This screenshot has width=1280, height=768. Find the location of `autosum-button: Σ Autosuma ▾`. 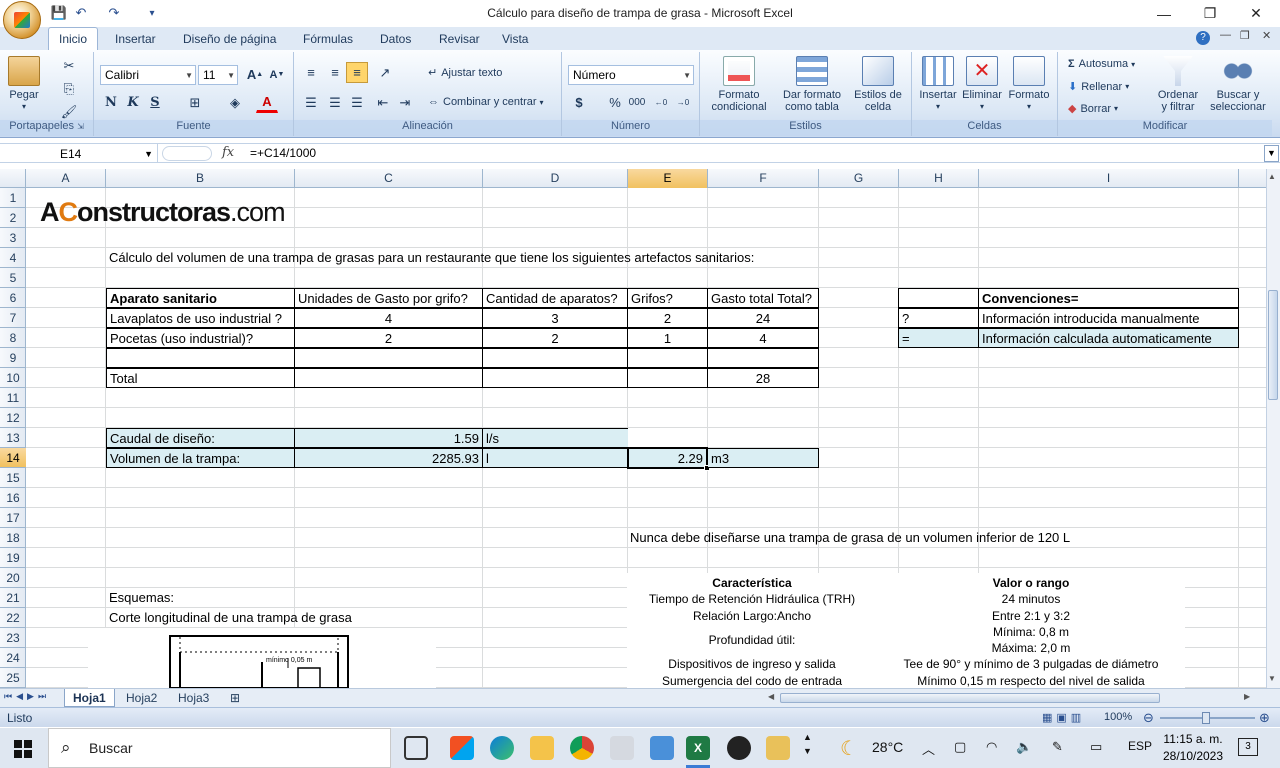

autosum-button: Σ Autosuma ▾ is located at coordinates (1101, 64).